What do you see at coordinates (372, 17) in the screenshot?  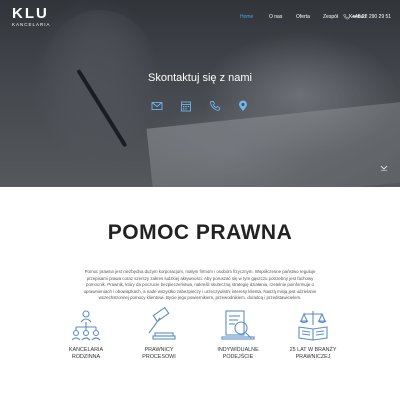 I see `phone-number: +48 22 290 29 51` at bounding box center [372, 17].